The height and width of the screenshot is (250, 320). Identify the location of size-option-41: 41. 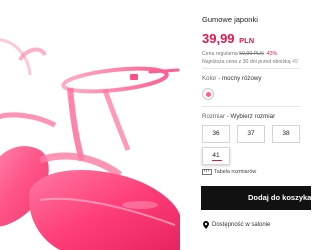
(216, 156).